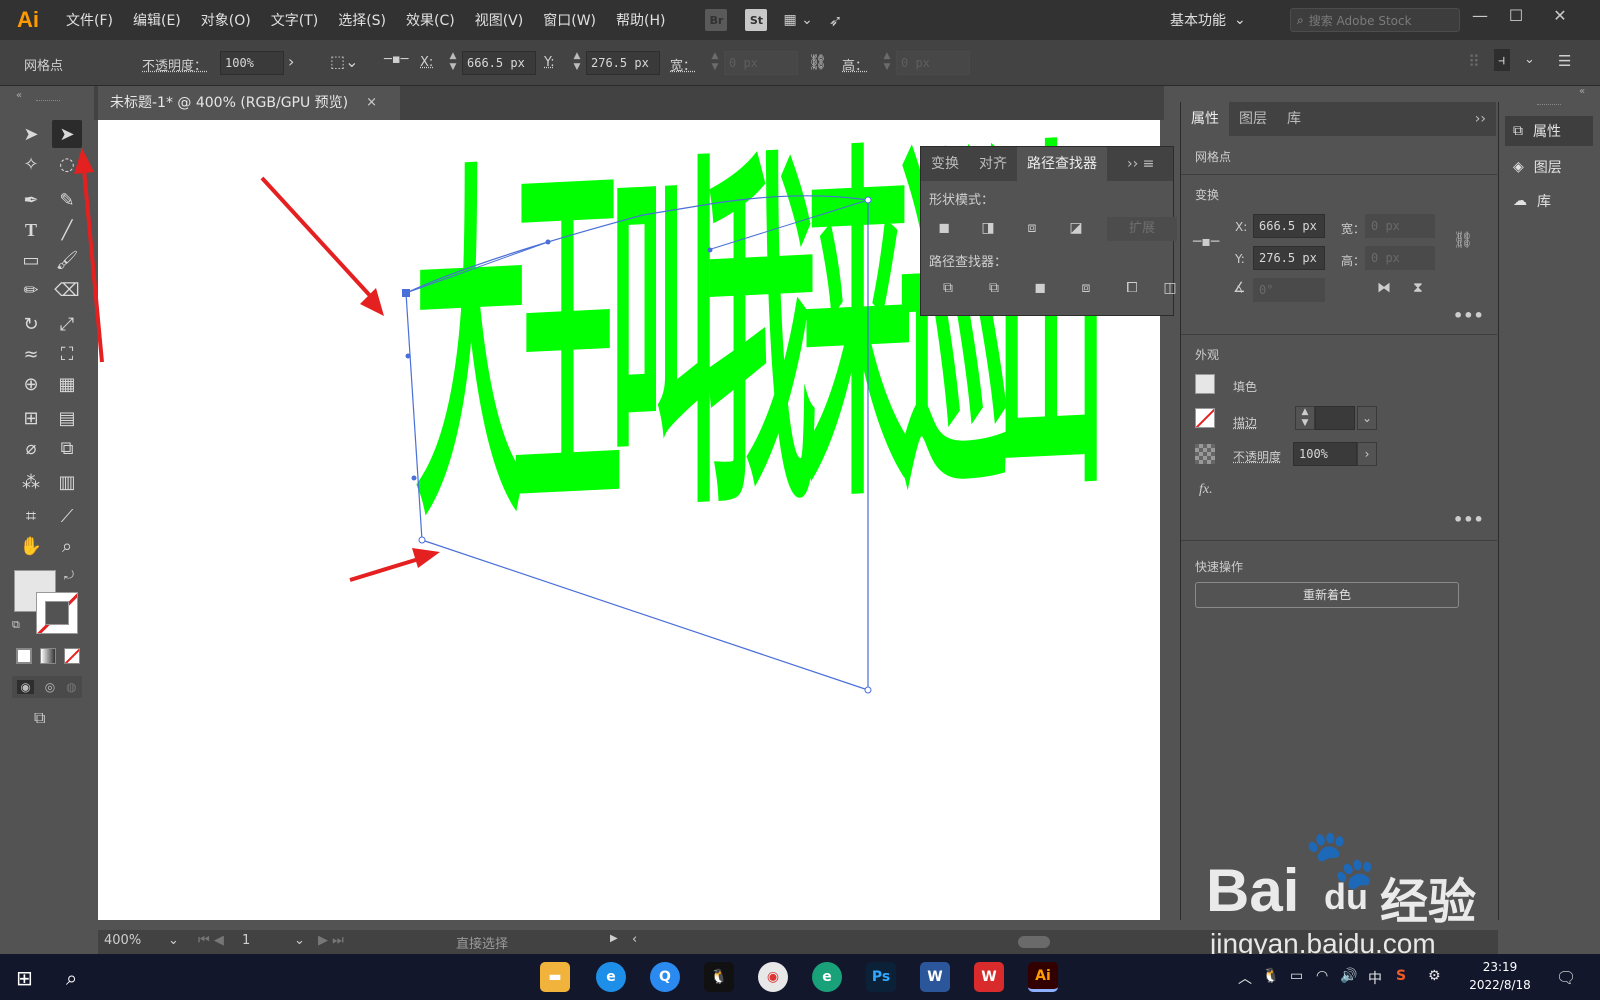 Image resolution: width=1600 pixels, height=1000 pixels. What do you see at coordinates (67, 384) in the screenshot?
I see `perspective-grid-tool-icon: ▦` at bounding box center [67, 384].